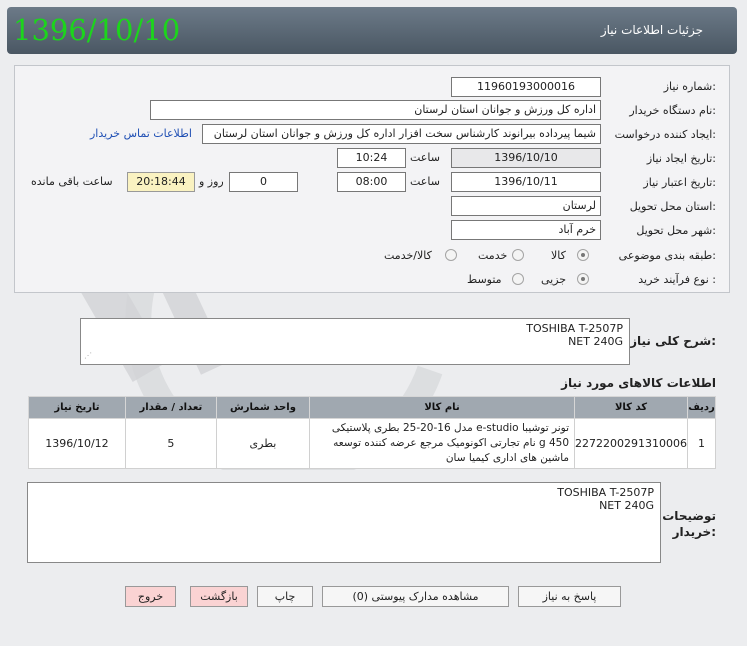  Describe the element at coordinates (526, 158) in the screenshot. I see `created-date-field: 1396/10/10` at that location.